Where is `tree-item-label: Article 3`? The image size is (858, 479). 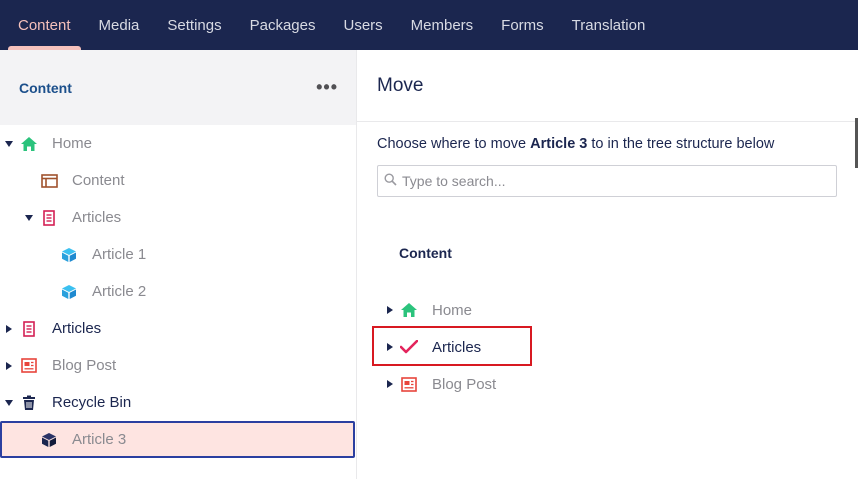
tree-item-label: Article 3 is located at coordinates (99, 439).